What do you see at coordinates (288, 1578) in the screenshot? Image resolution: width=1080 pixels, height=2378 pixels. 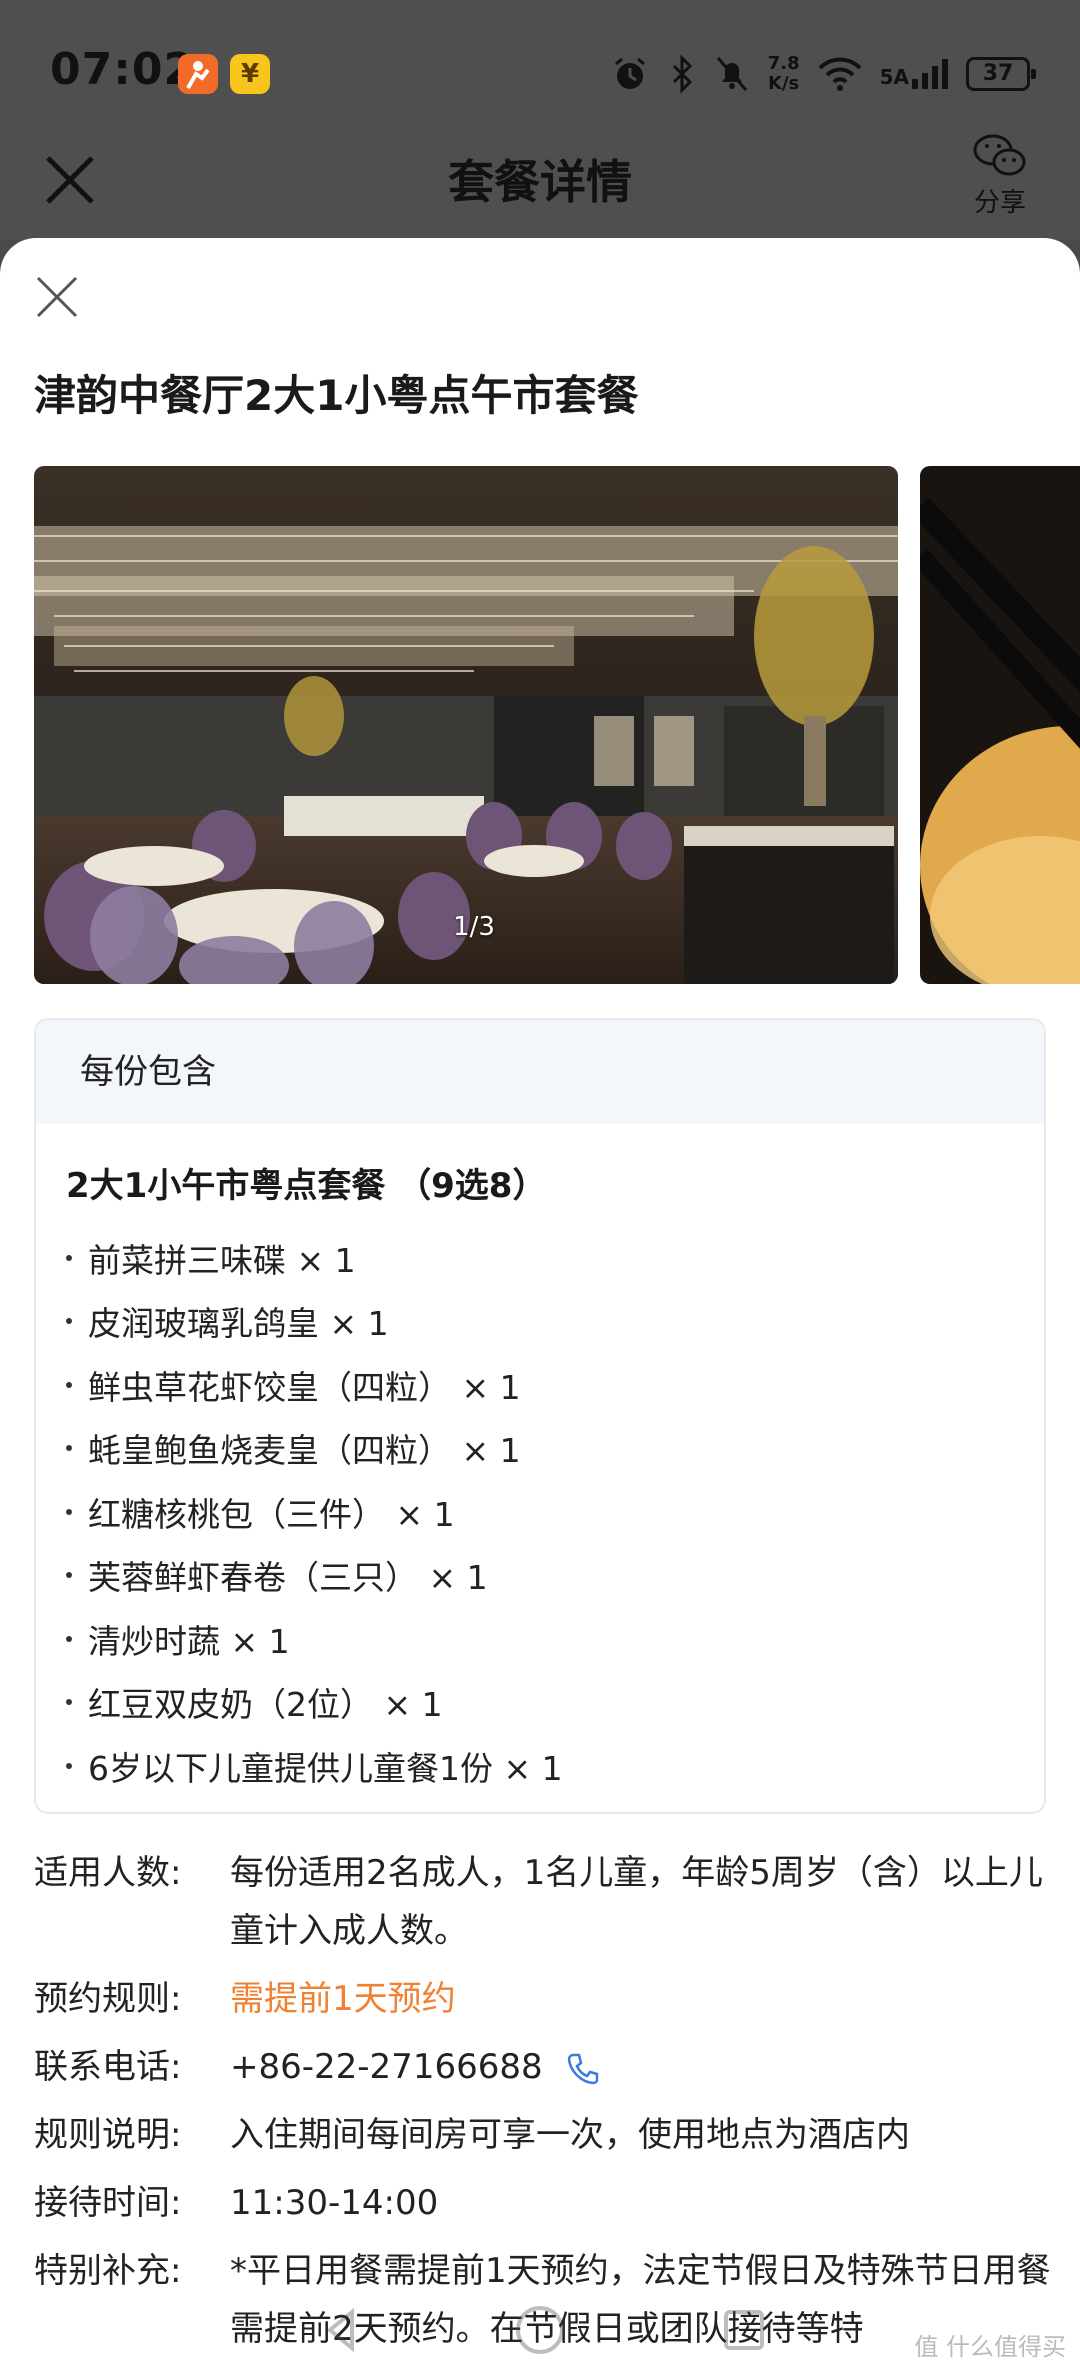 I see `item-text: 芙蓉鲜虾春卷（三只） × 1` at bounding box center [288, 1578].